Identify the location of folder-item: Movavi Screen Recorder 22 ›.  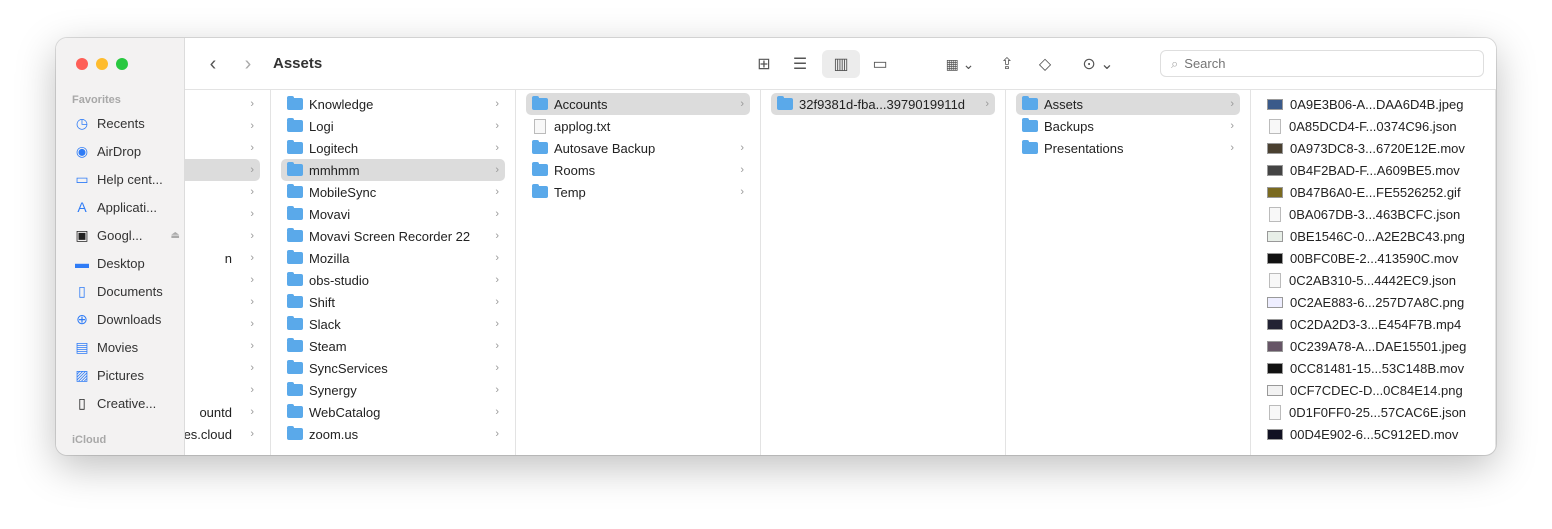
(393, 236).